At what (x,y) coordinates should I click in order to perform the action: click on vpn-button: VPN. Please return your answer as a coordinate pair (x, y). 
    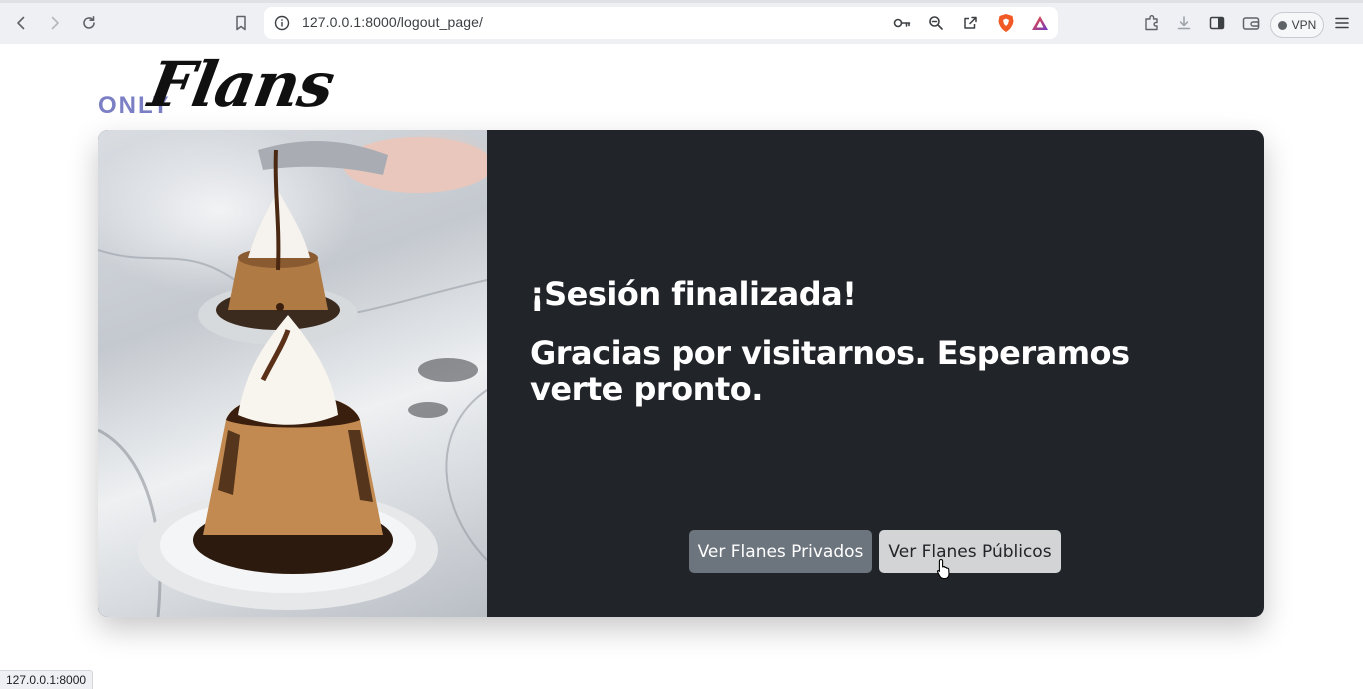
    Looking at the image, I should click on (1297, 25).